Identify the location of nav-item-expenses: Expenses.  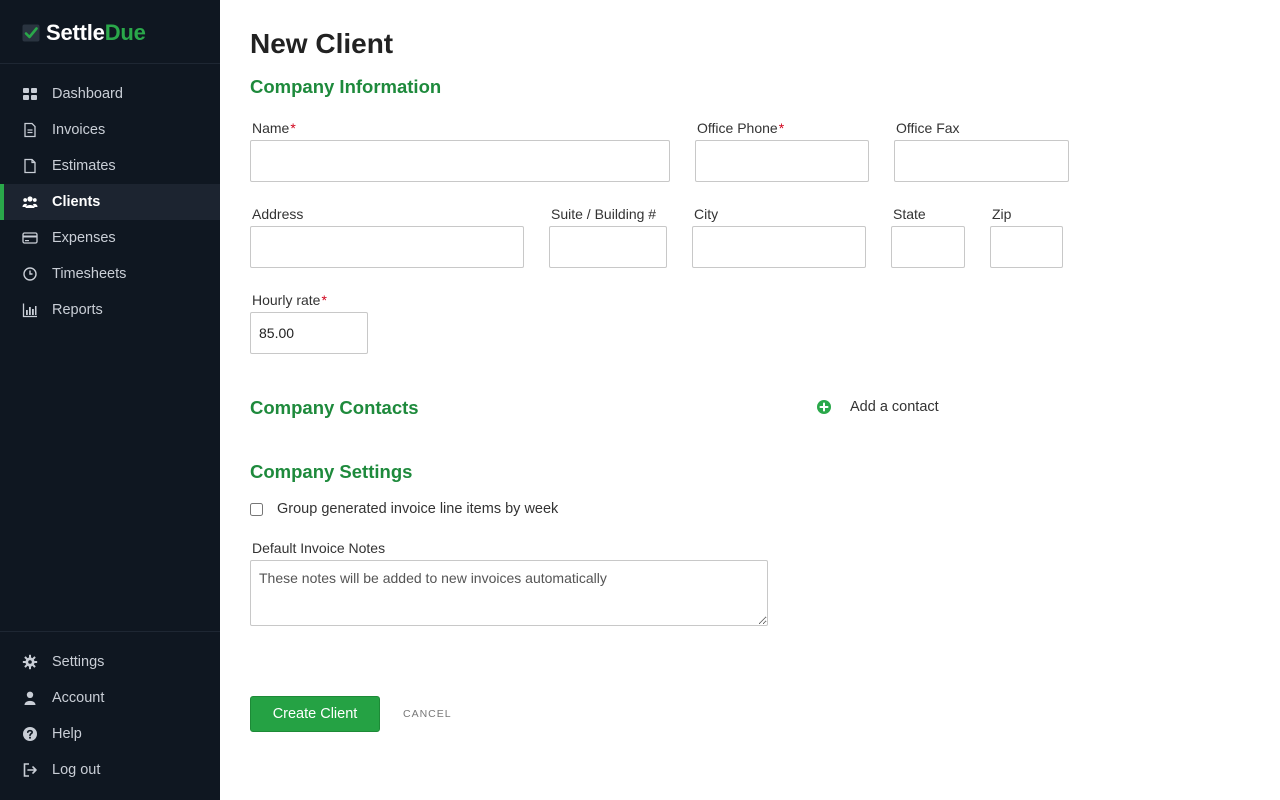
(110, 238).